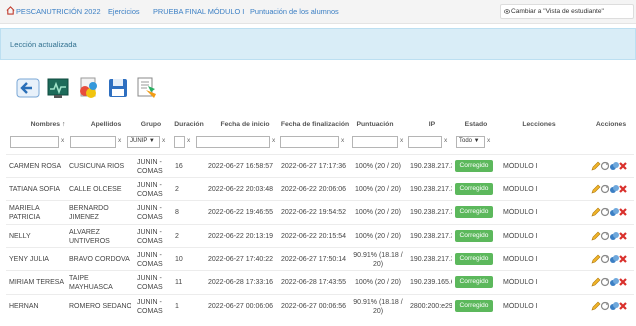 This screenshot has height=326, width=636. I want to click on back-button, so click(28, 88).